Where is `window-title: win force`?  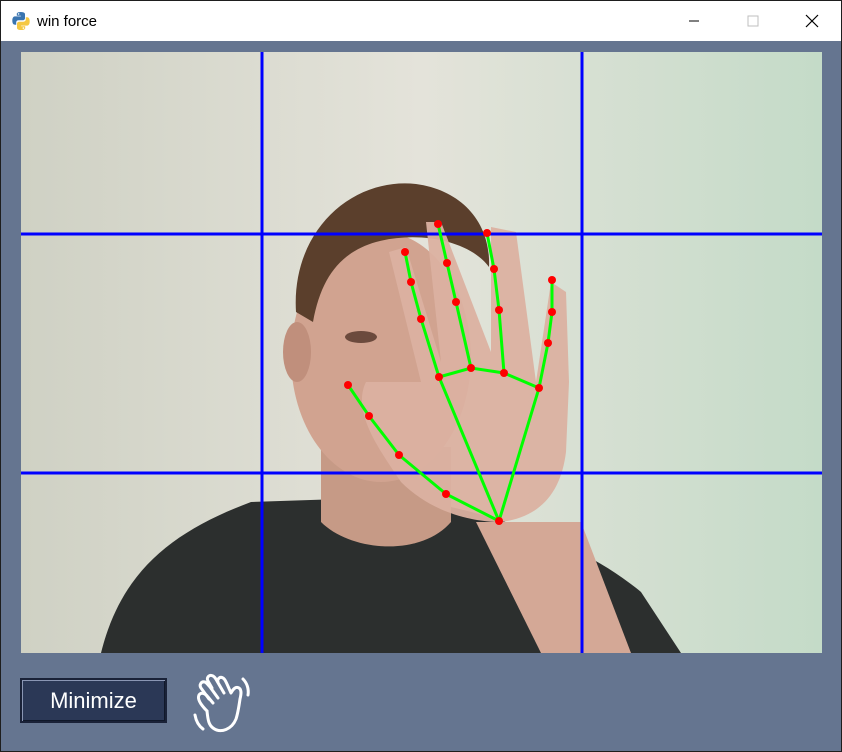 window-title: win force is located at coordinates (67, 21).